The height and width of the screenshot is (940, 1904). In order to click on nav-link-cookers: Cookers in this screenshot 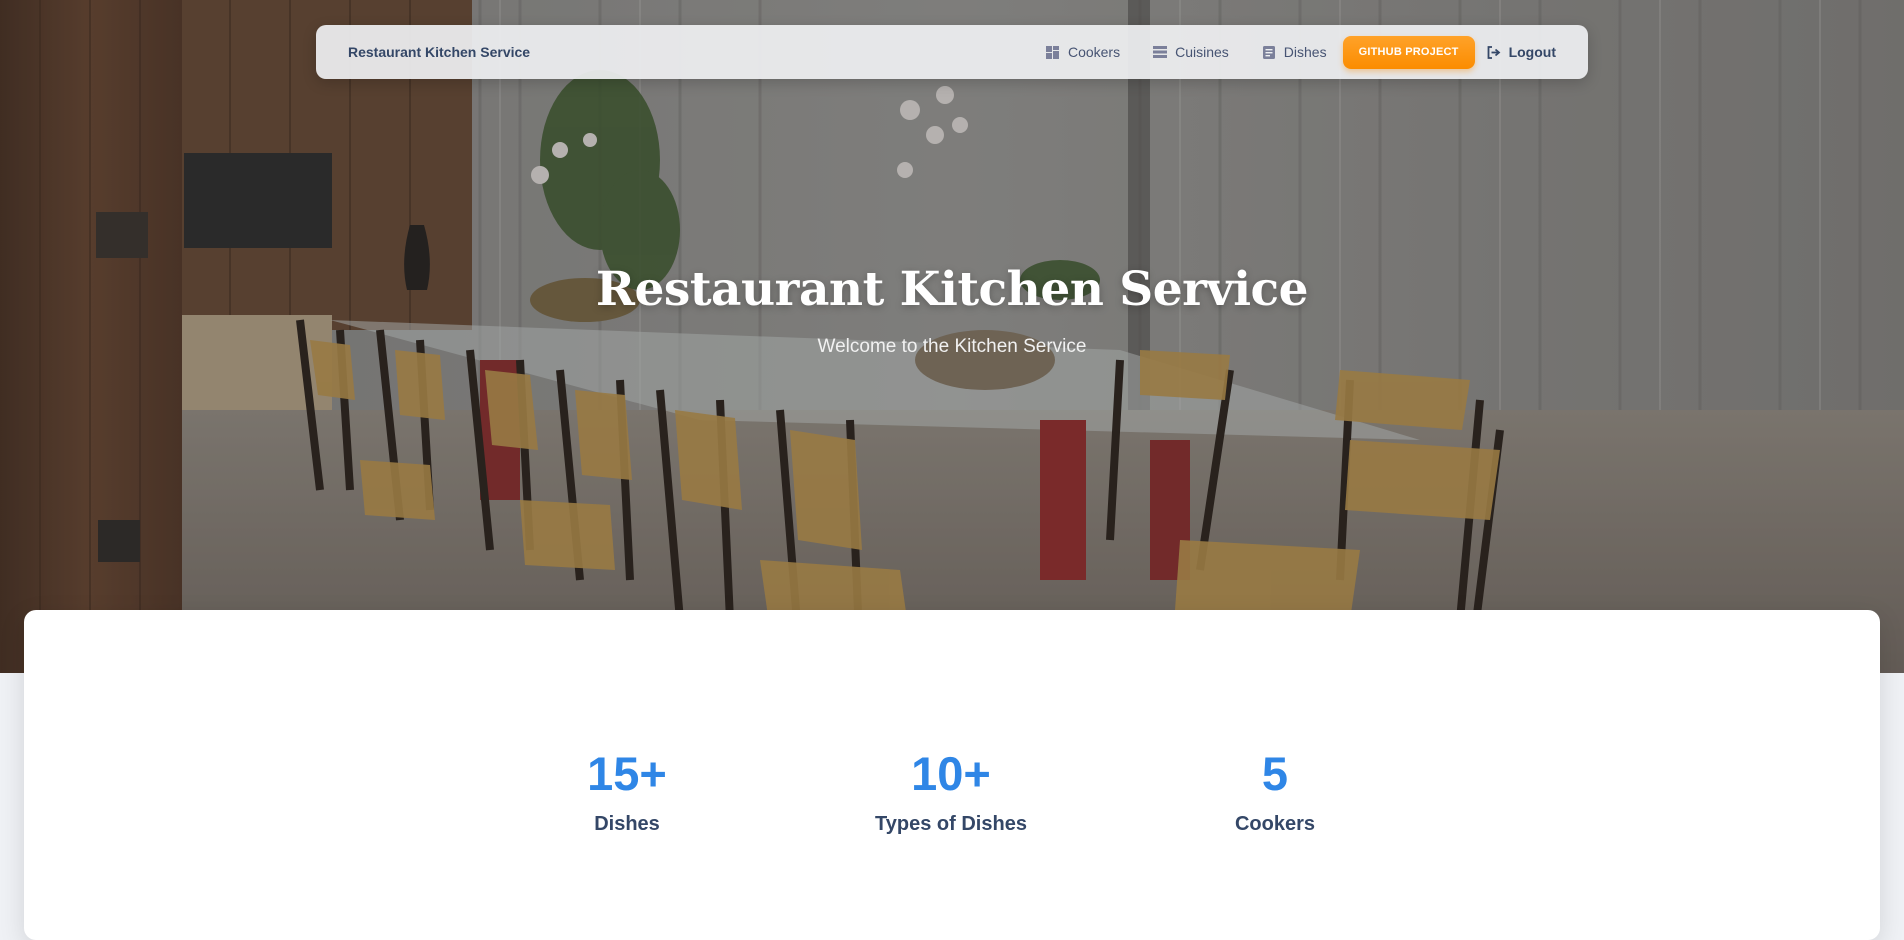, I will do `click(1083, 52)`.